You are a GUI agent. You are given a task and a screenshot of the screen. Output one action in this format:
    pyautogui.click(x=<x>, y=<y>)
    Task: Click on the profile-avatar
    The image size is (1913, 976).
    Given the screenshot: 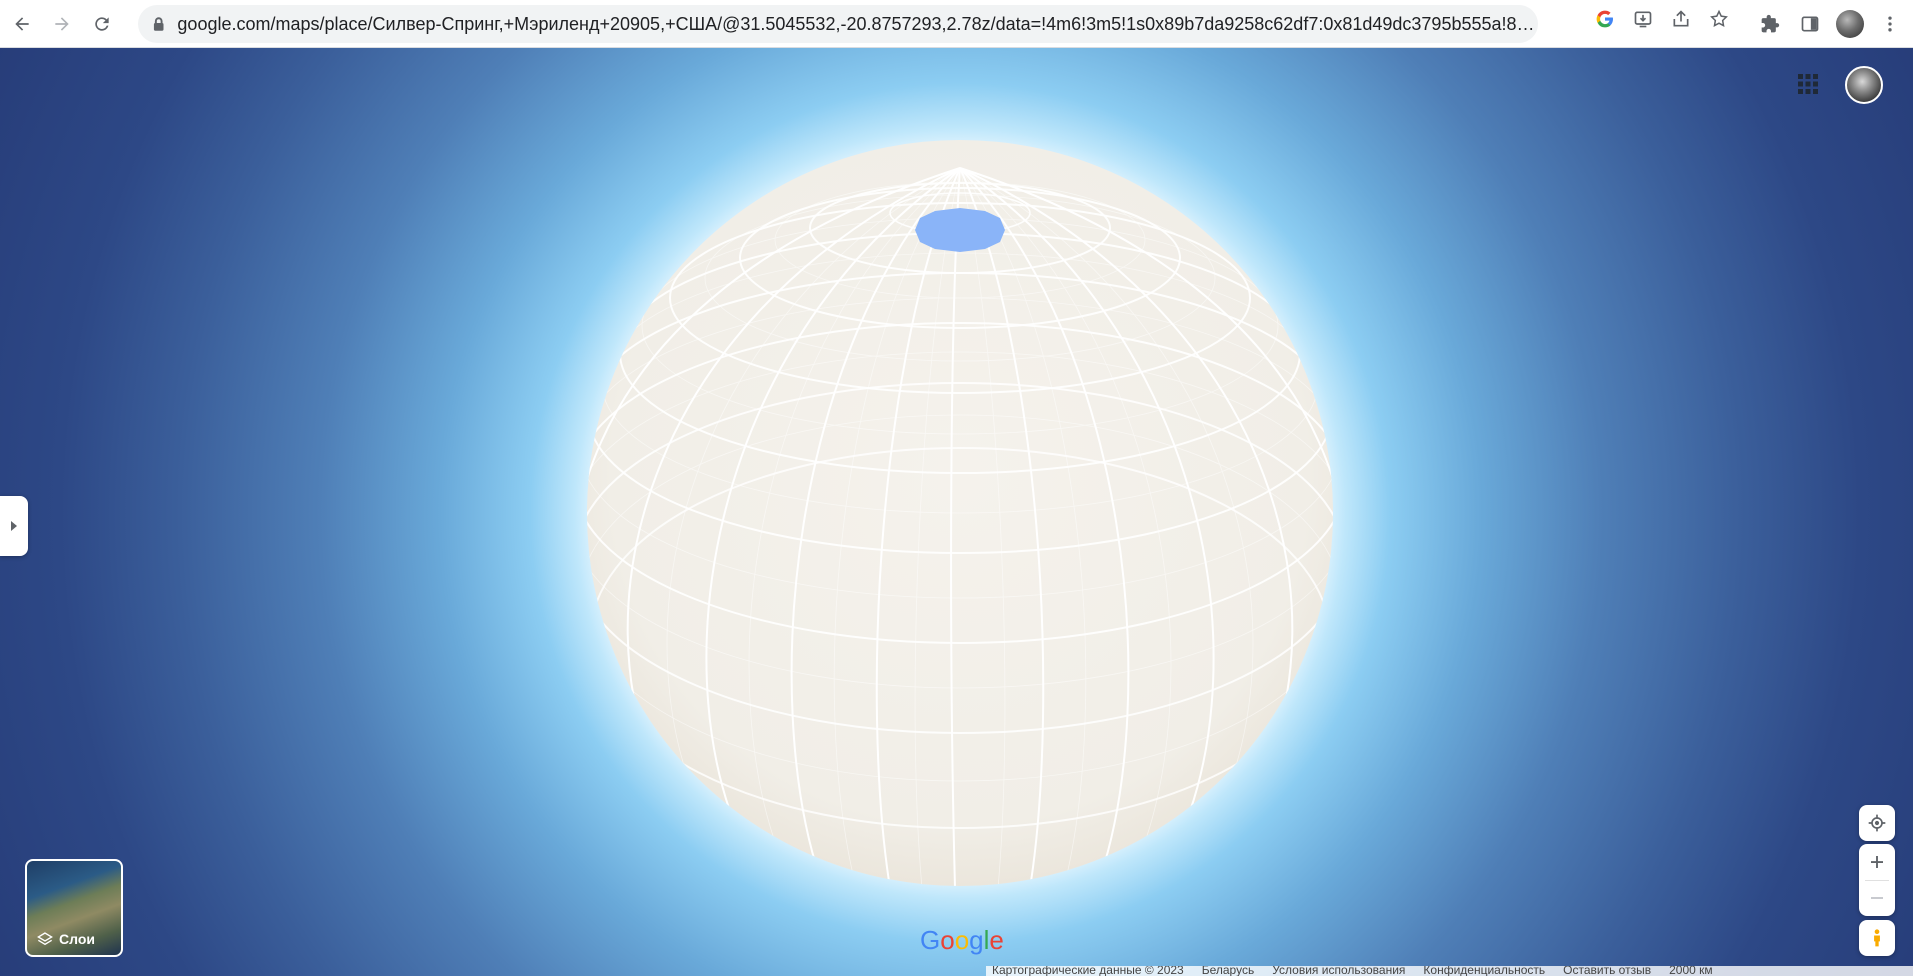 What is the action you would take?
    pyautogui.click(x=1850, y=24)
    